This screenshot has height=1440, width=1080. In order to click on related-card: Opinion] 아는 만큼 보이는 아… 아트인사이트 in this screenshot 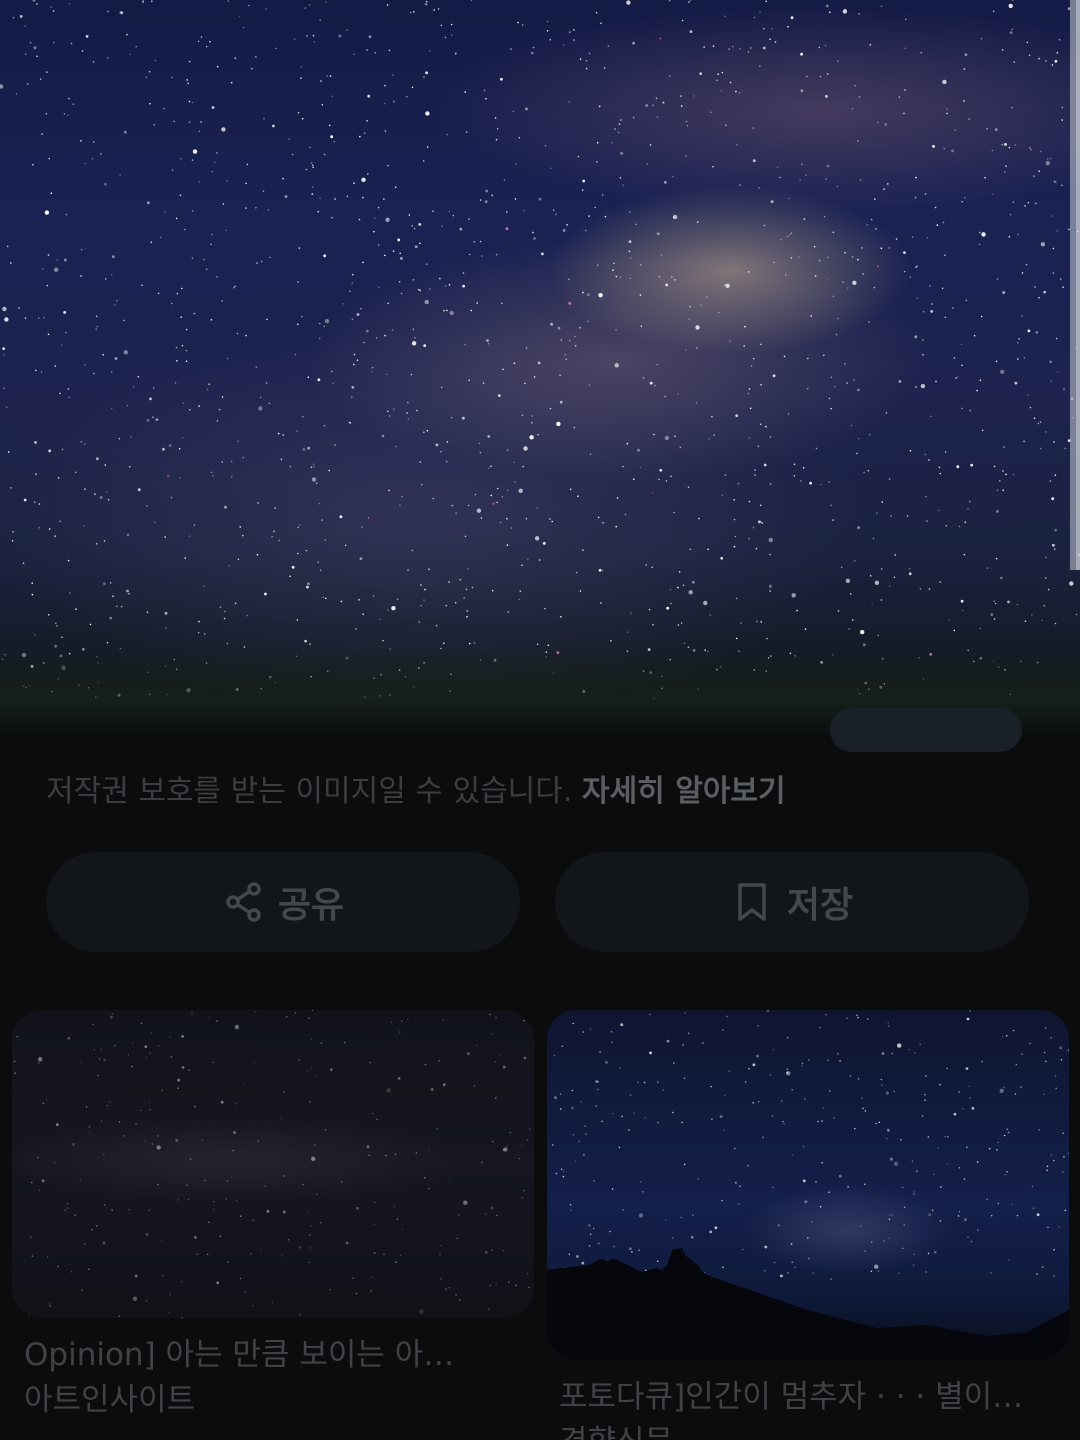, I will do `click(273, 1216)`.